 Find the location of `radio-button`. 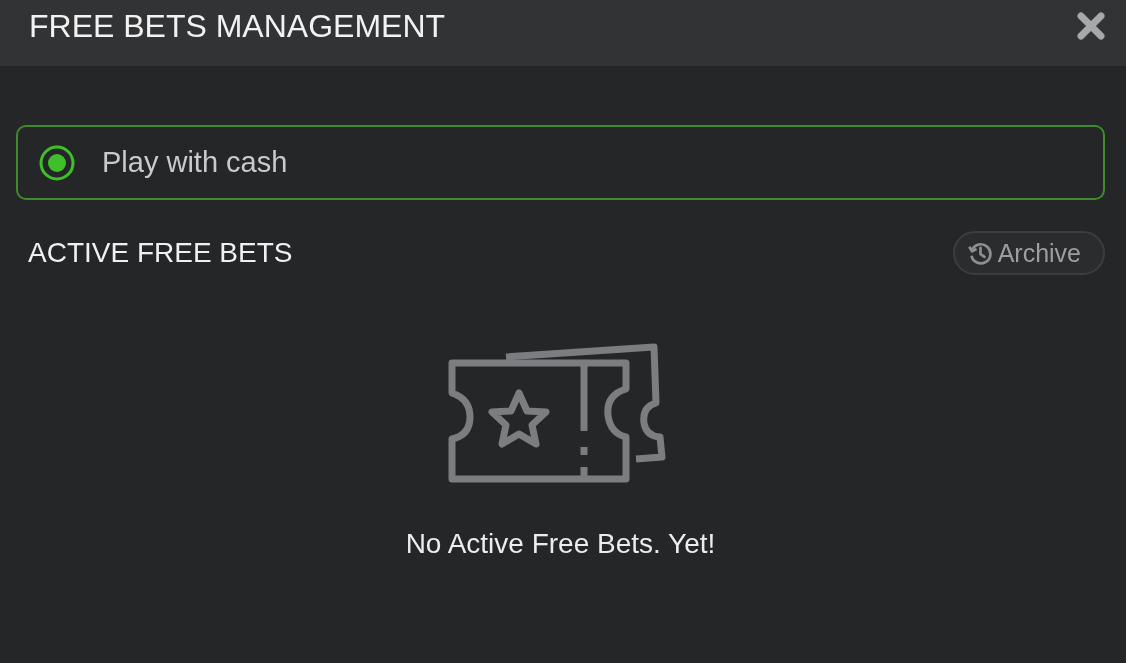

radio-button is located at coordinates (57, 162).